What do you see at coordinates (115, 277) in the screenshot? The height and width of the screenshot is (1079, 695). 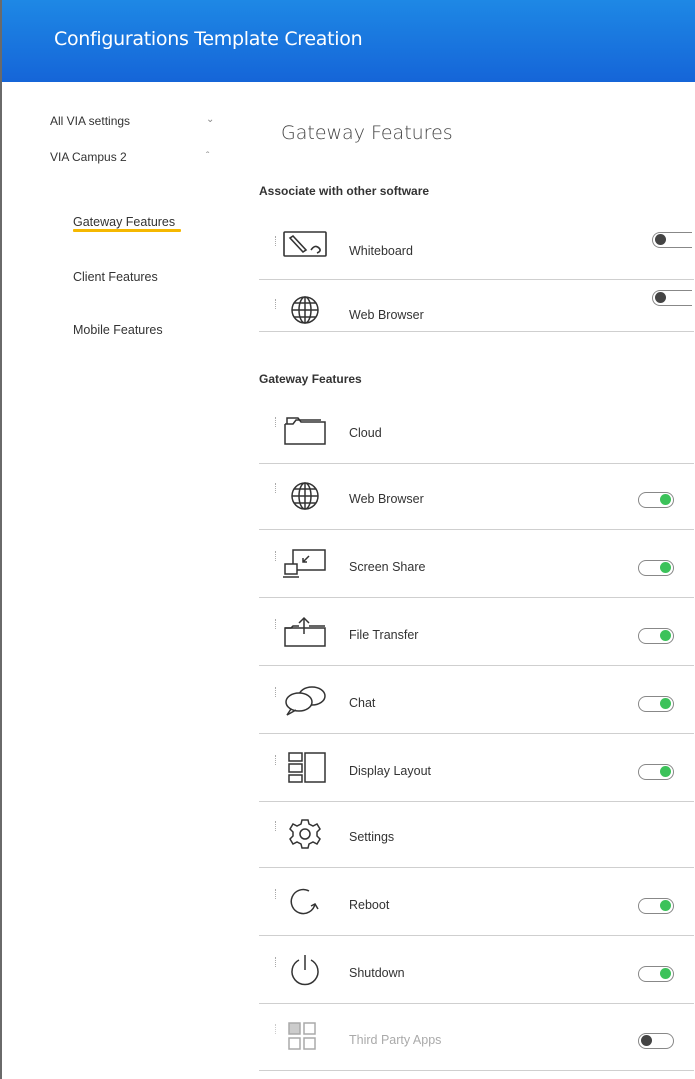 I see `sidebar-item-client-features: Client Features` at bounding box center [115, 277].